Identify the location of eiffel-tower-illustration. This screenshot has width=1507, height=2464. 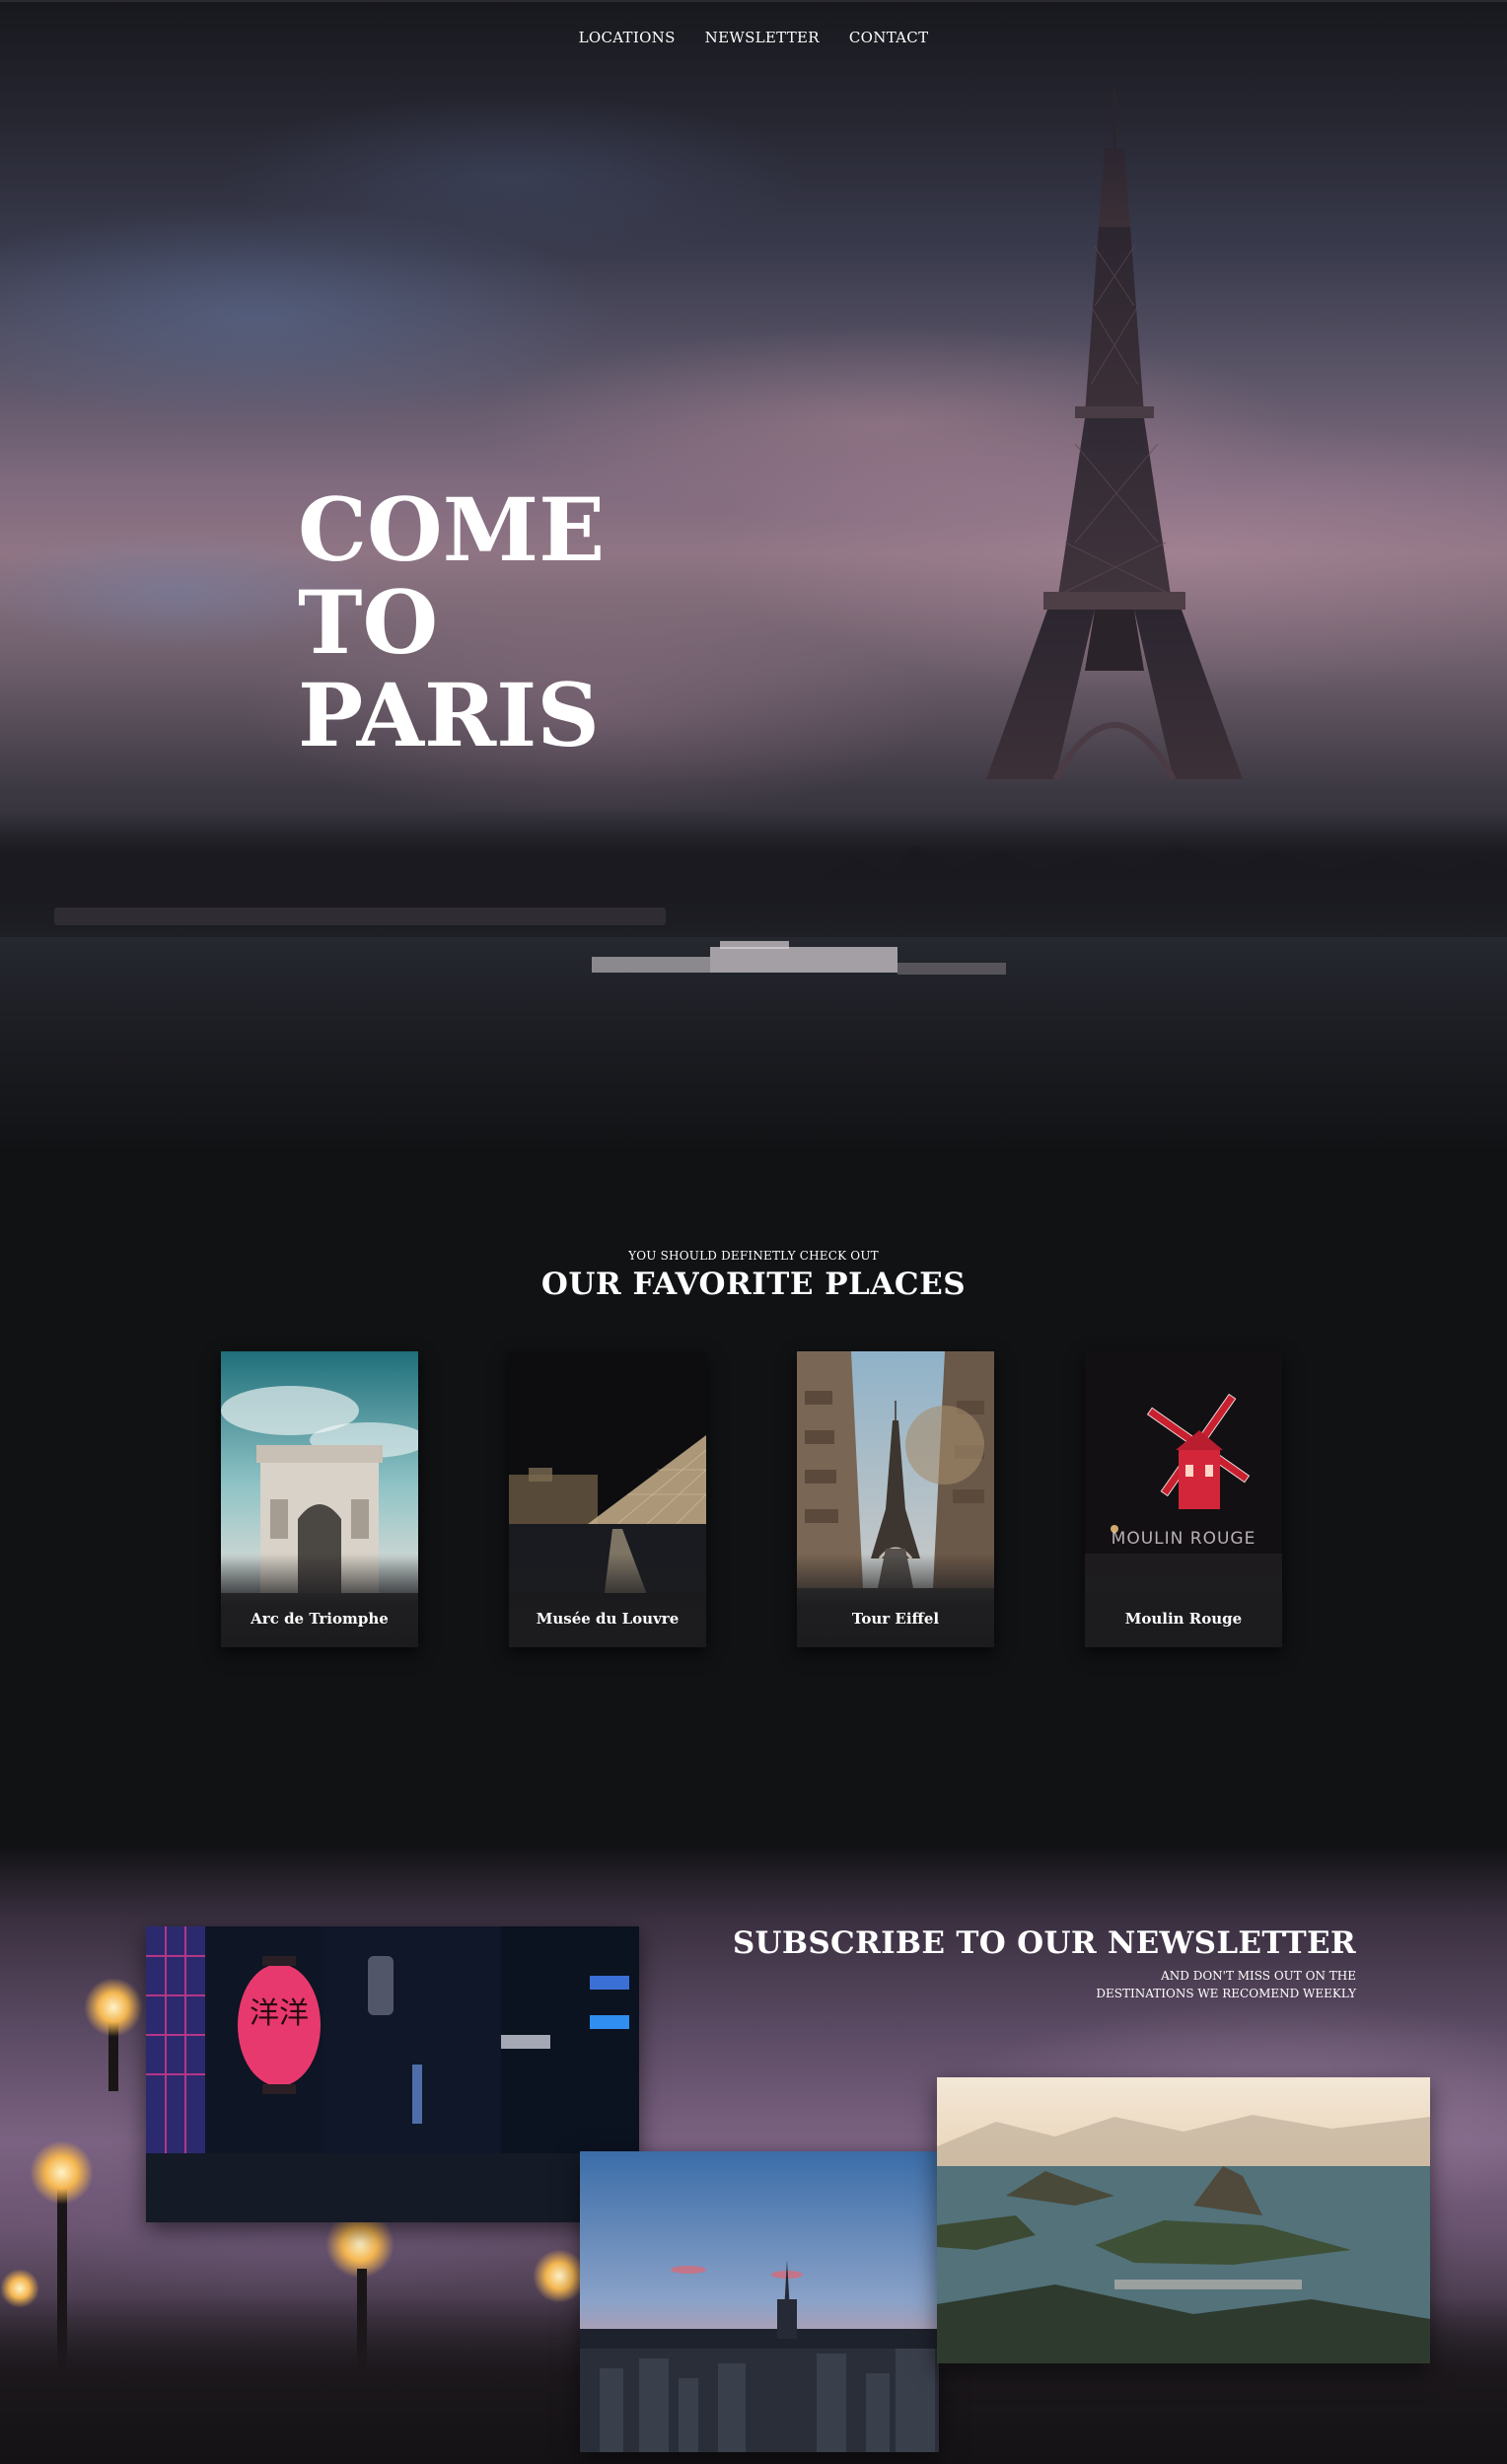
(1114, 435).